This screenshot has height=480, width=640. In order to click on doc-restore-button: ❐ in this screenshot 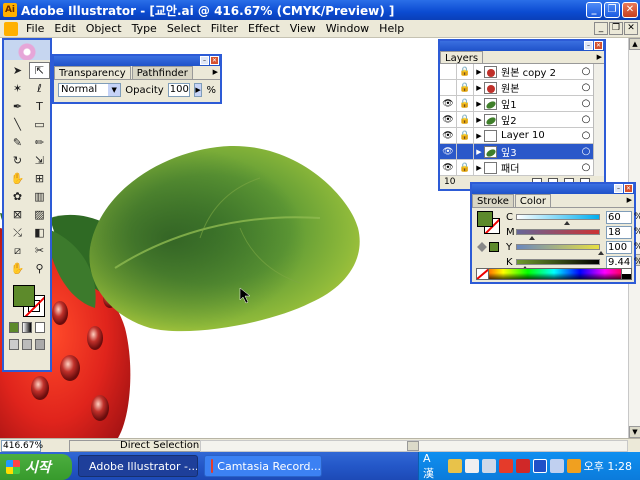, I will do `click(616, 28)`.